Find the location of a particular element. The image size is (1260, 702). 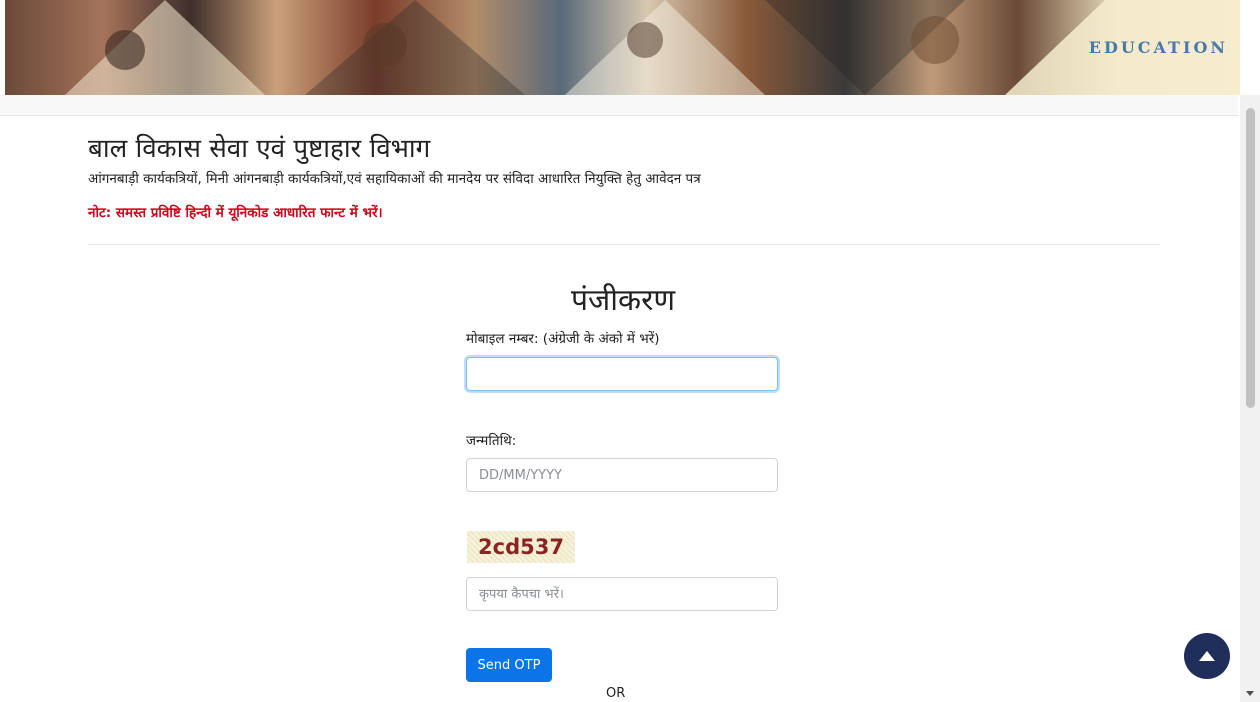

scroll-down-arrow-icon is located at coordinates (1250, 693).